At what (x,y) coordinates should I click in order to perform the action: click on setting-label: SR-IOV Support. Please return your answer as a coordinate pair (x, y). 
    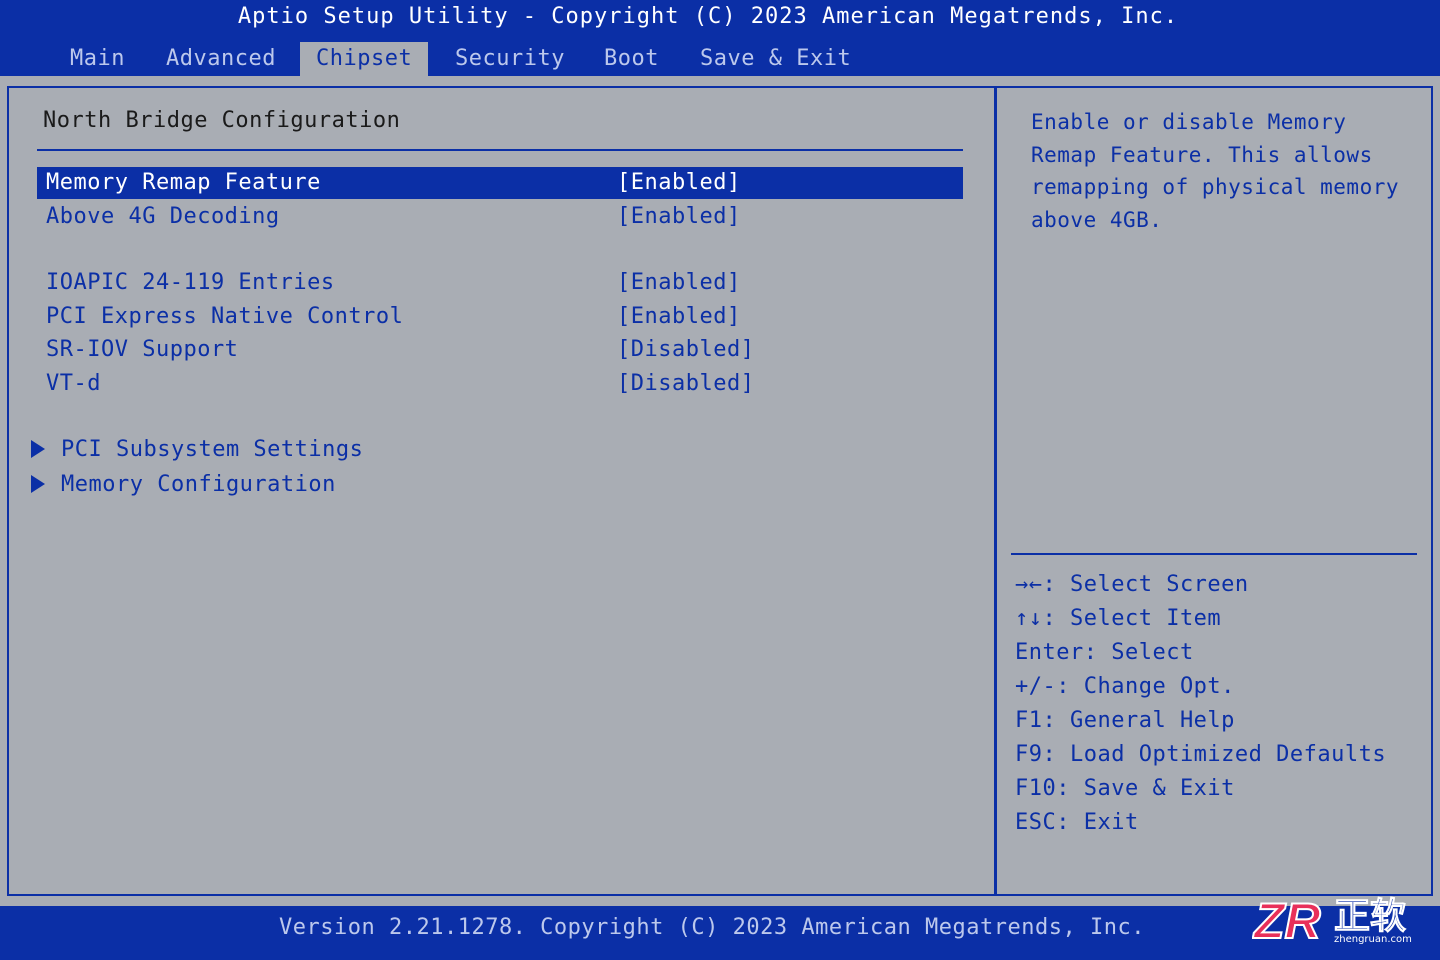
    Looking at the image, I should click on (142, 349).